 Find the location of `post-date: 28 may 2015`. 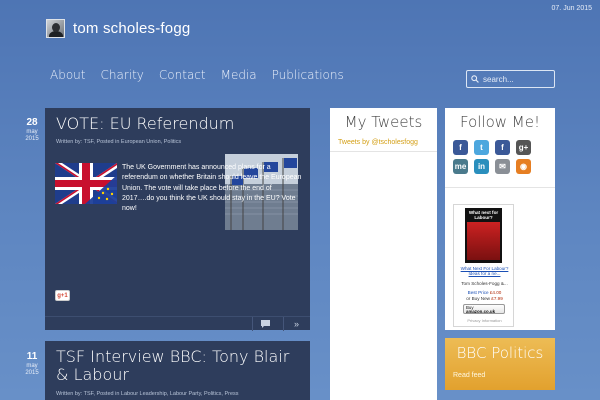

post-date: 28 may 2015 is located at coordinates (32, 130).